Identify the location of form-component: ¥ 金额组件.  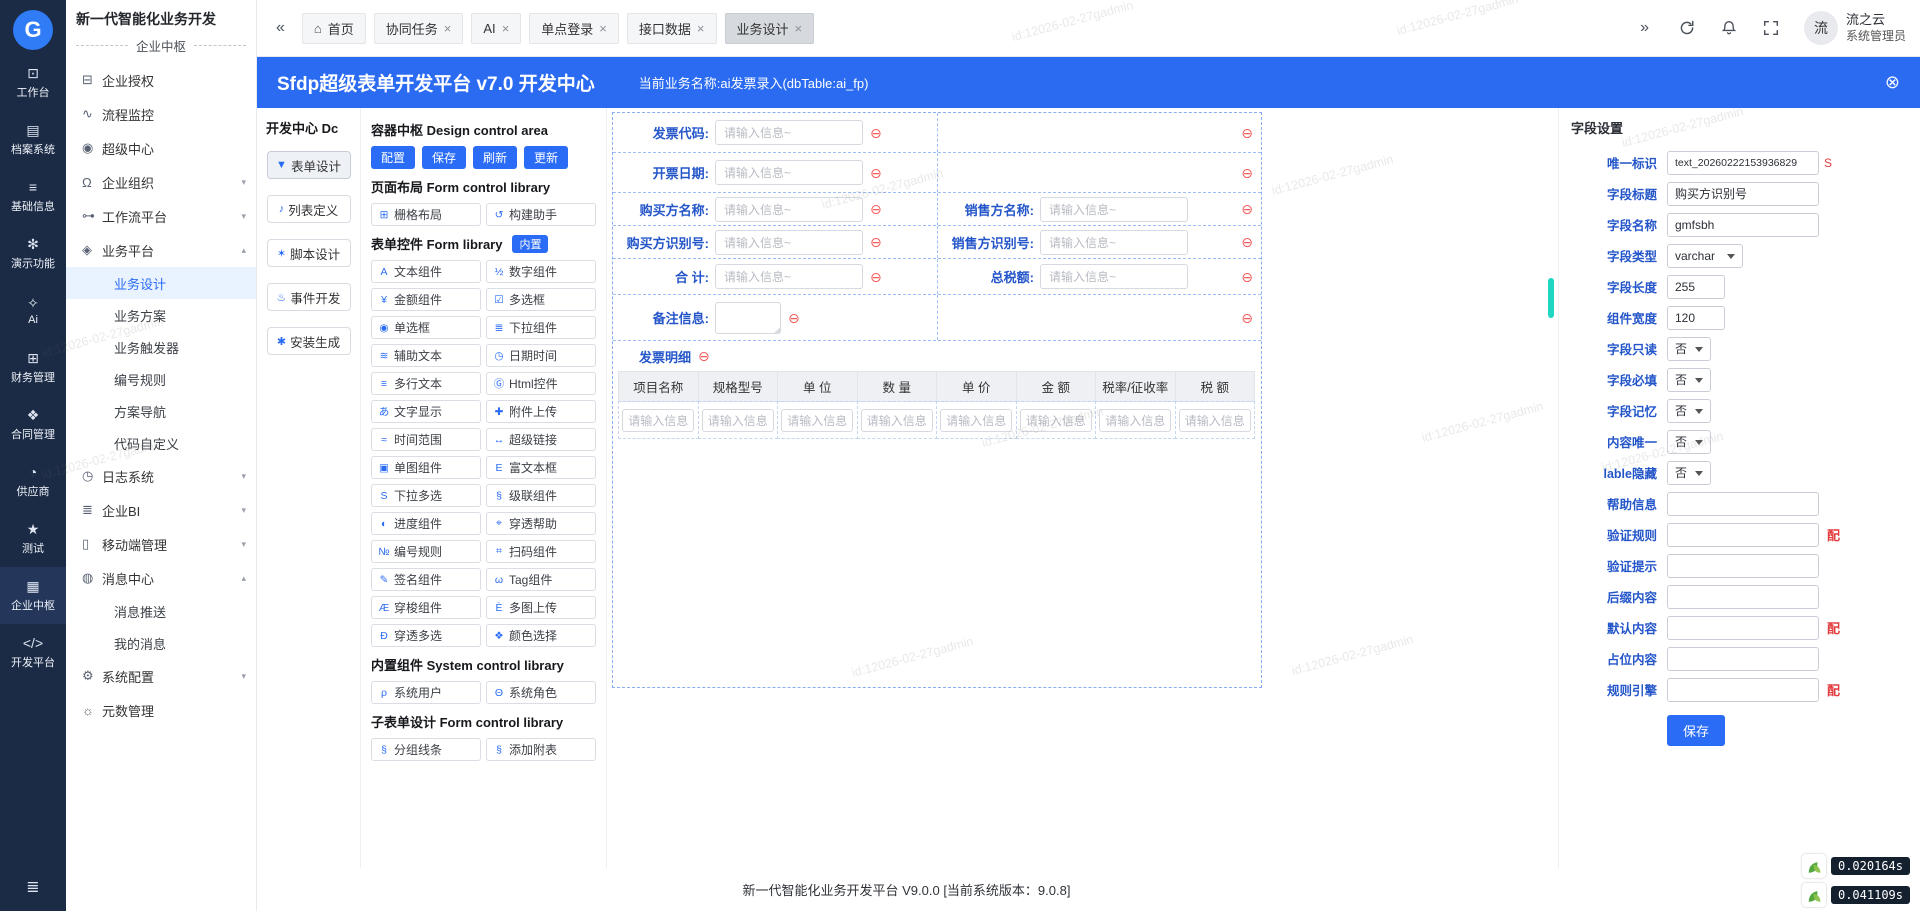
(426, 299).